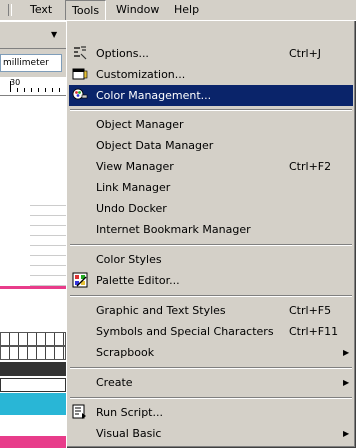 The width and height of the screenshot is (356, 448). Describe the element at coordinates (10, 10) in the screenshot. I see `menubar-separator` at that location.